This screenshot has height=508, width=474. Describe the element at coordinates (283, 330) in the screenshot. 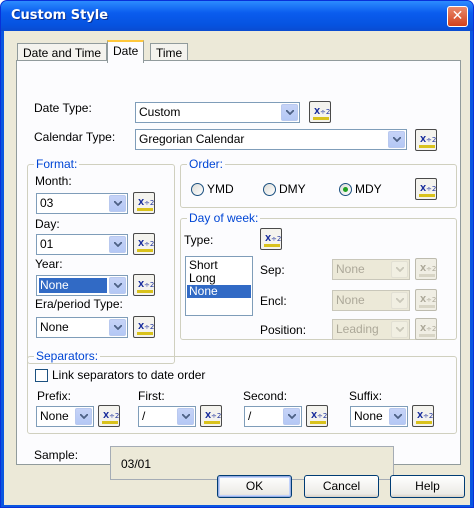

I see `position-label: Position:` at that location.